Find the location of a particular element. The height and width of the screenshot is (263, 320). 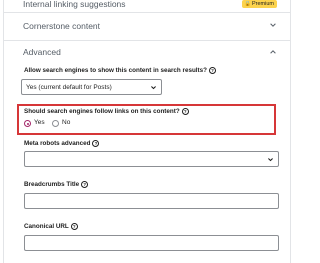

breadcrumbs-title-label-text: Breadcrumbs Title is located at coordinates (52, 184).